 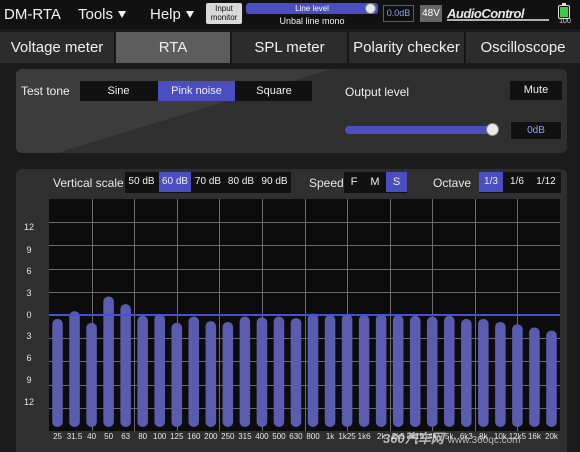 I want to click on tab-oscilloscope: Oscilloscope, so click(x=523, y=47).